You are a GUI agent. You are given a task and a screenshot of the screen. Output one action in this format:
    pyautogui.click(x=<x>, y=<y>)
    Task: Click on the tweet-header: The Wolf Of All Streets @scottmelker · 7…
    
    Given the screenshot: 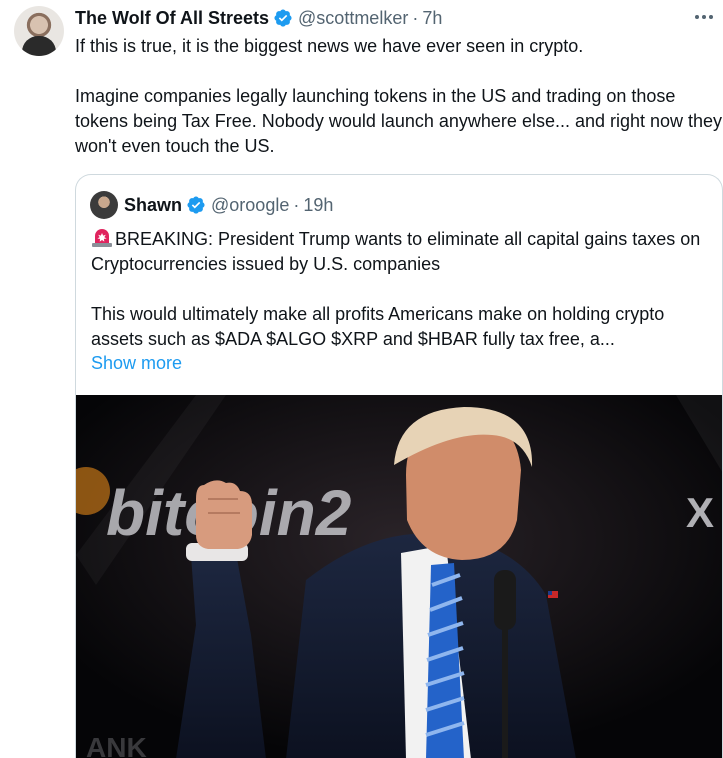 What is the action you would take?
    pyautogui.click(x=258, y=18)
    